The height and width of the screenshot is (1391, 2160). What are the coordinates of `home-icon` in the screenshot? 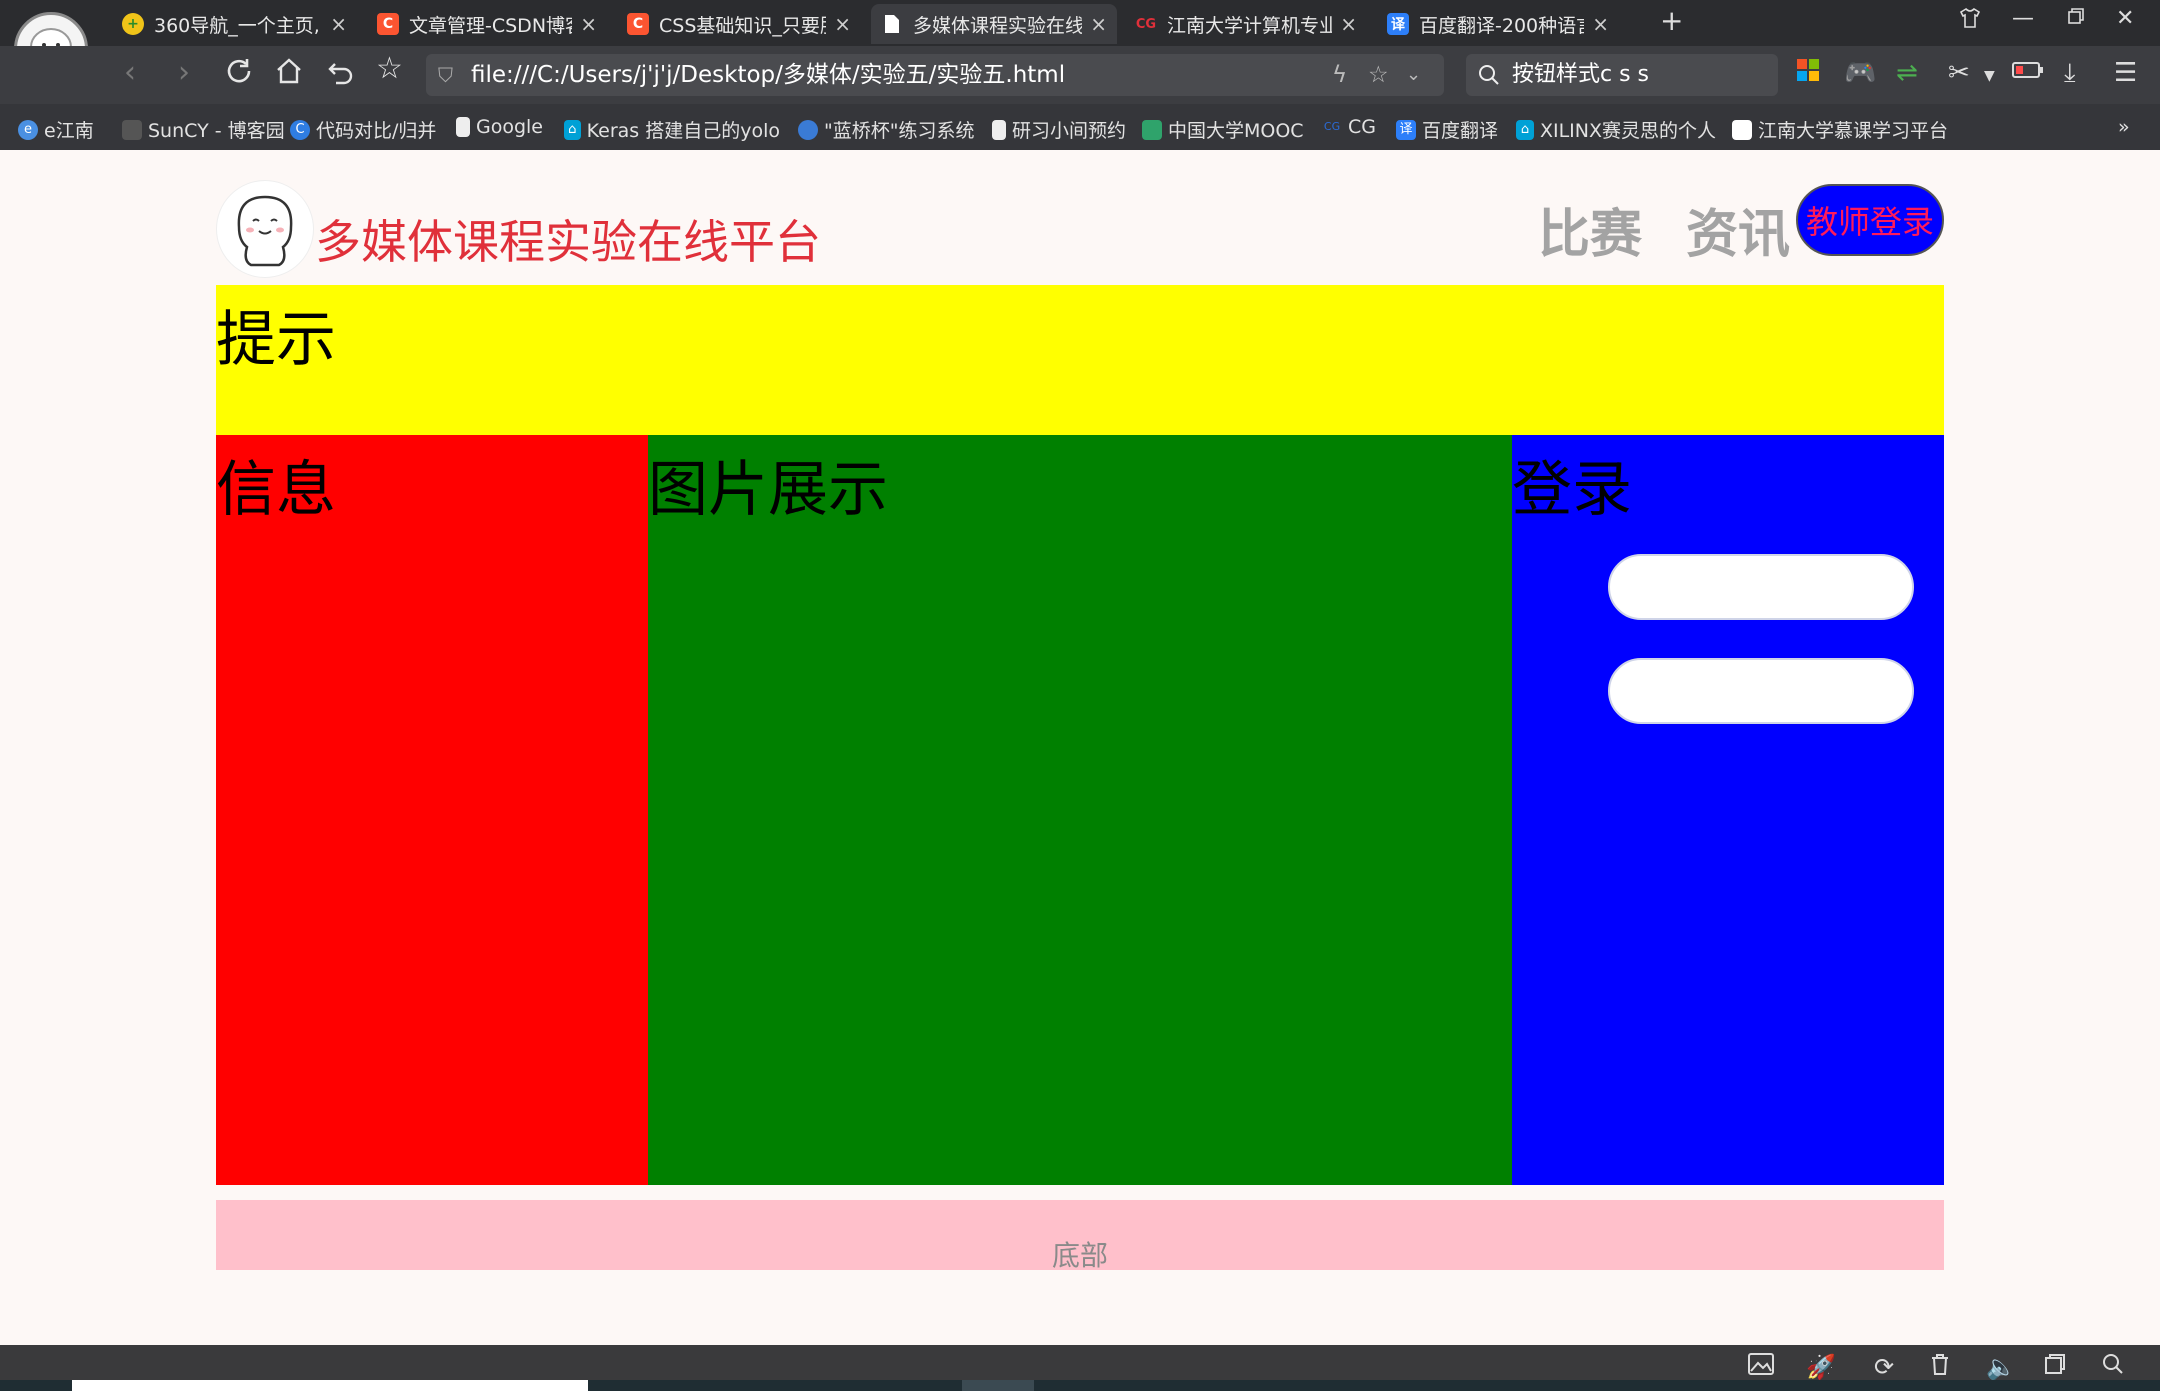 It's located at (289, 74).